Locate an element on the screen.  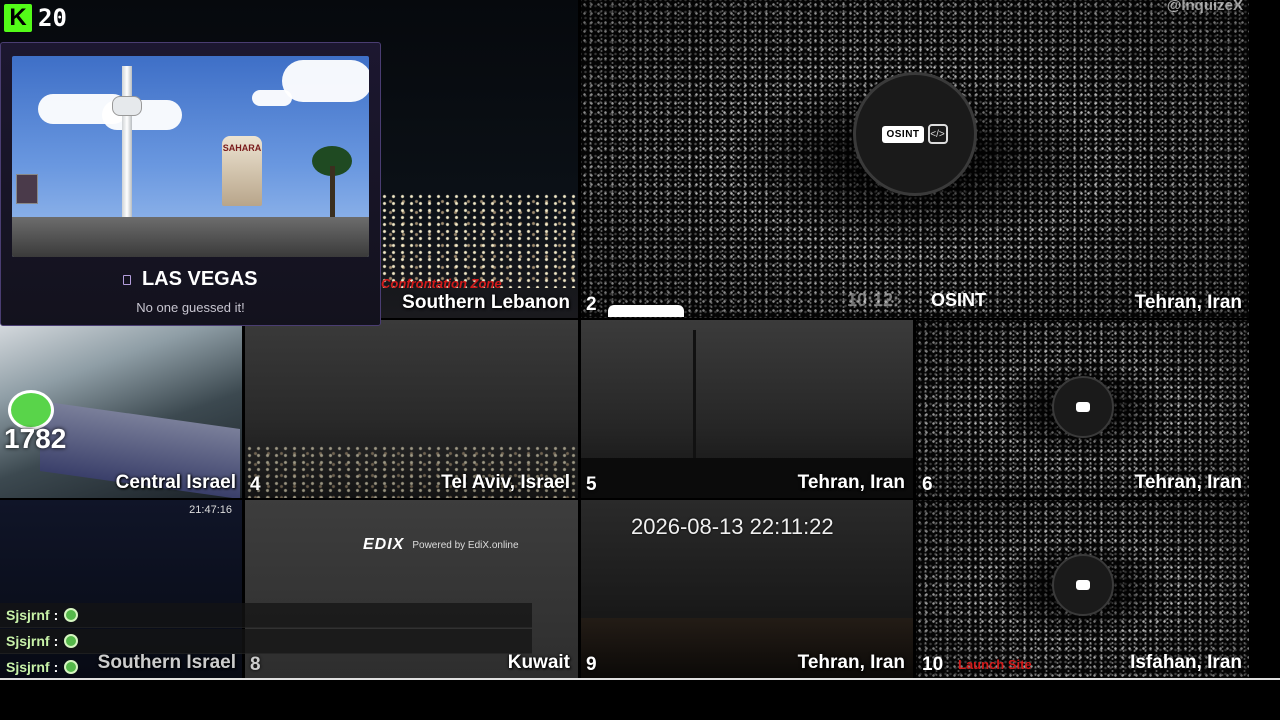
tower-pod is located at coordinates (127, 106).